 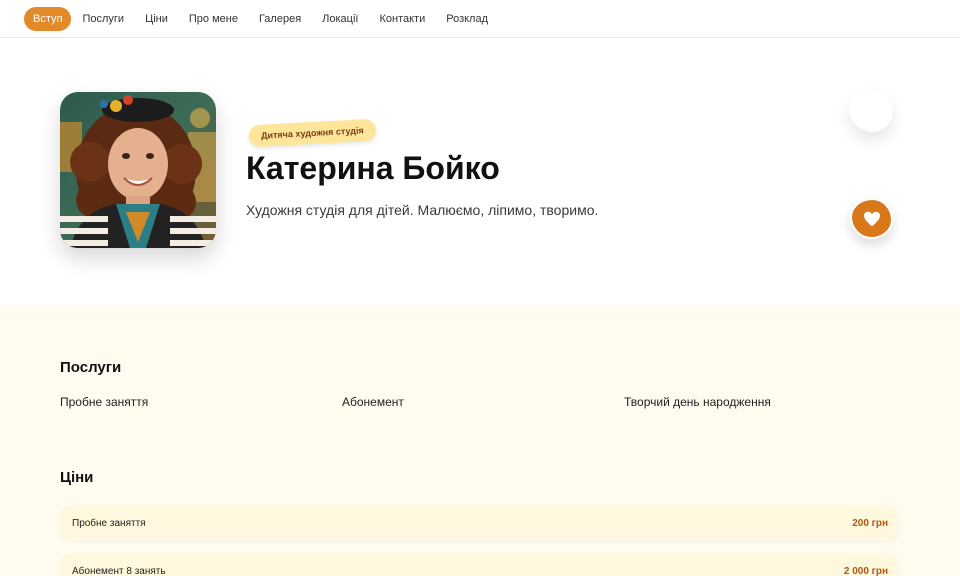 I want to click on price-row: Абонемент 8 занять 2 000 грн, so click(x=479, y=565).